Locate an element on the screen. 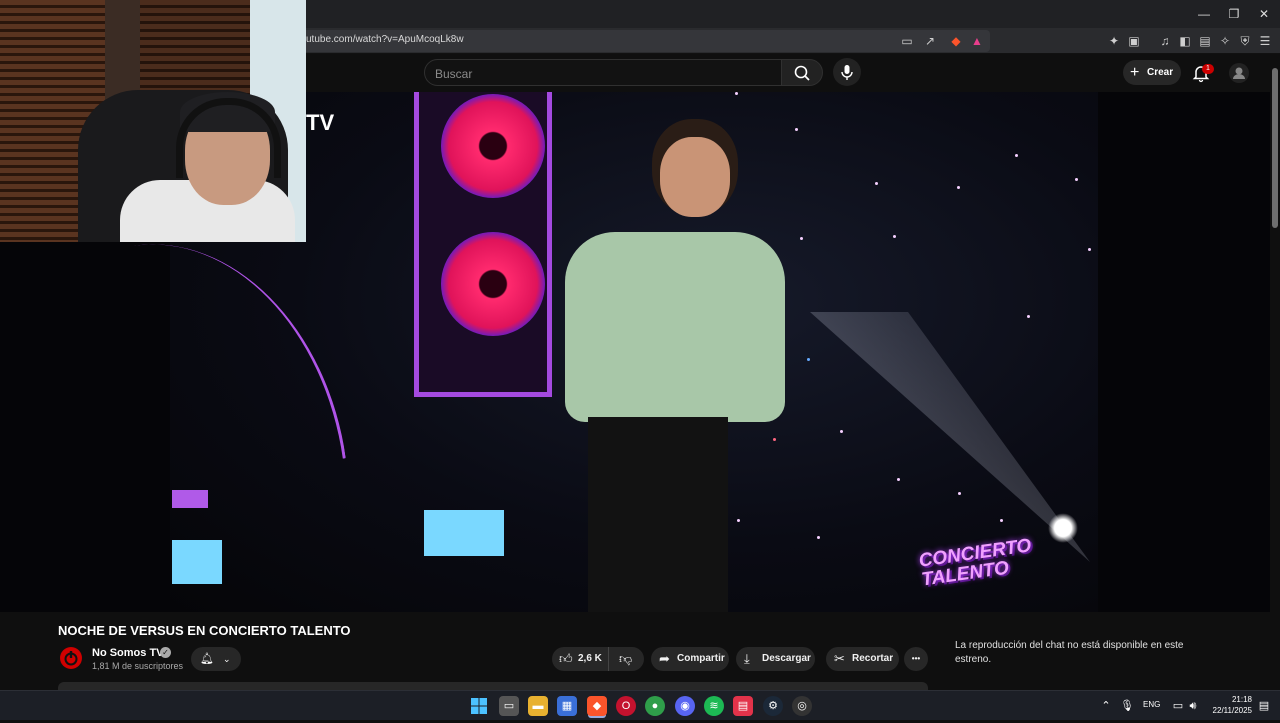  create-button: + Crear is located at coordinates (1152, 72).